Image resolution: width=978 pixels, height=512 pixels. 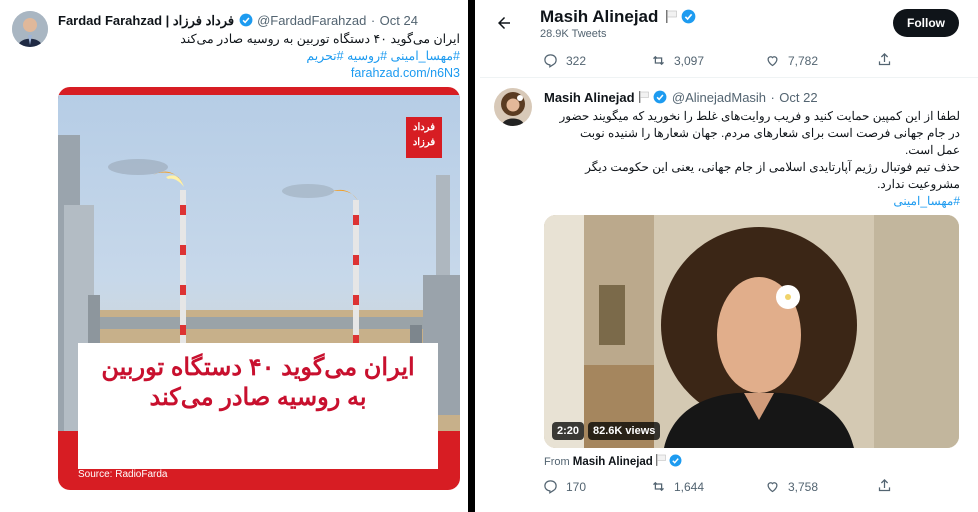 What do you see at coordinates (564, 486) in the screenshot?
I see `reply-stat: 170` at bounding box center [564, 486].